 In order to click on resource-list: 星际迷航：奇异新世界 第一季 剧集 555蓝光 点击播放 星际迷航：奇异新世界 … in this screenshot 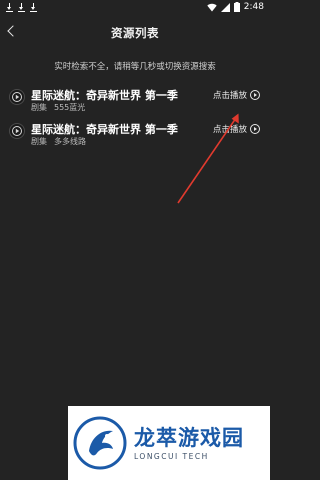, I will do `click(135, 120)`.